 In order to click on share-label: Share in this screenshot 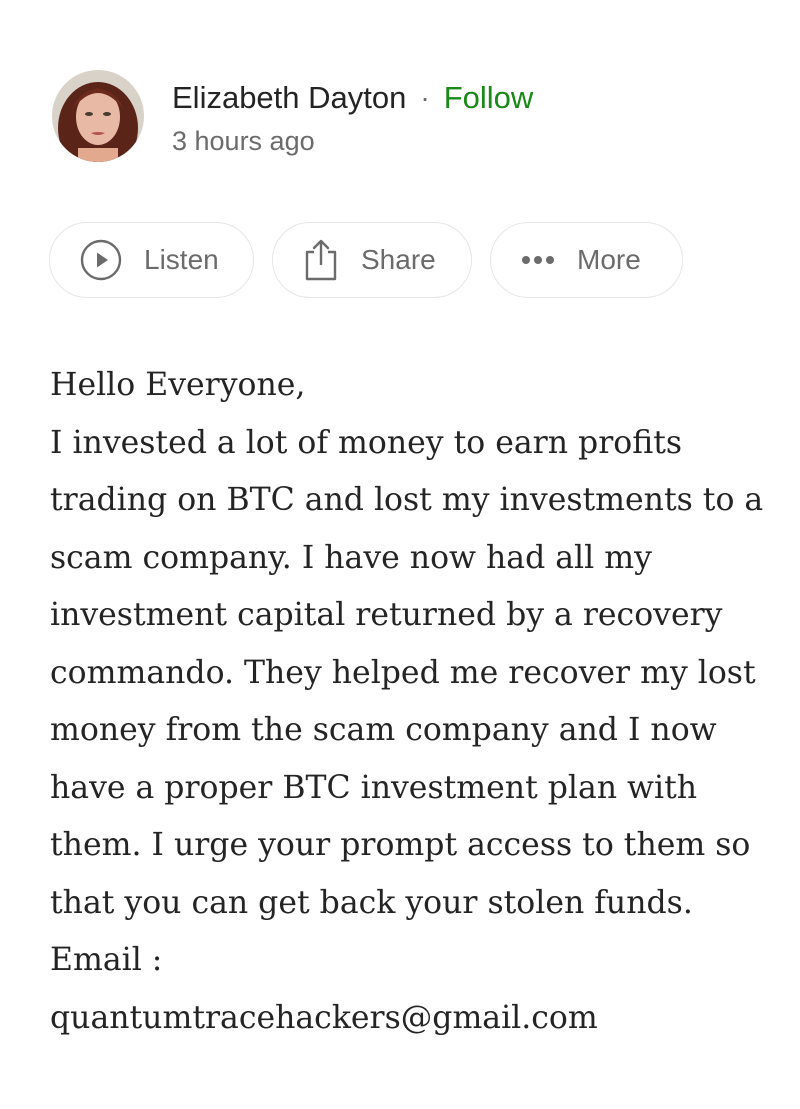, I will do `click(398, 259)`.